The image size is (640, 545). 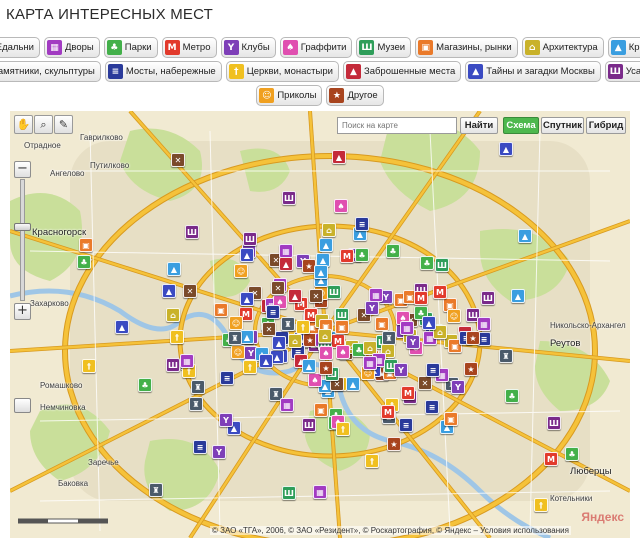 I want to click on category-filter-shop: ▣ Магазины, рынки, so click(x=466, y=47).